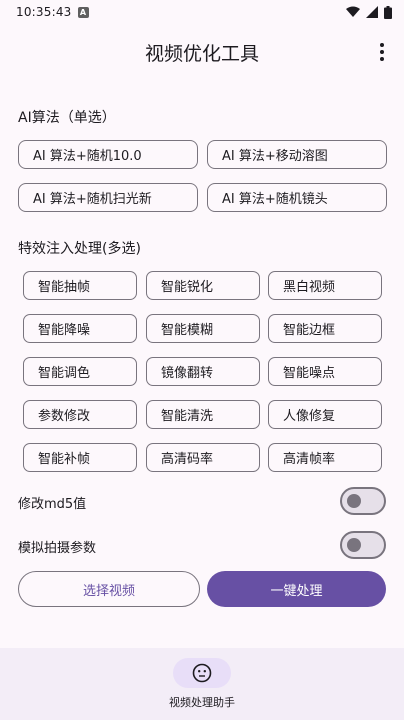 The height and width of the screenshot is (720, 404). What do you see at coordinates (372, 12) in the screenshot?
I see `signal-icon` at bounding box center [372, 12].